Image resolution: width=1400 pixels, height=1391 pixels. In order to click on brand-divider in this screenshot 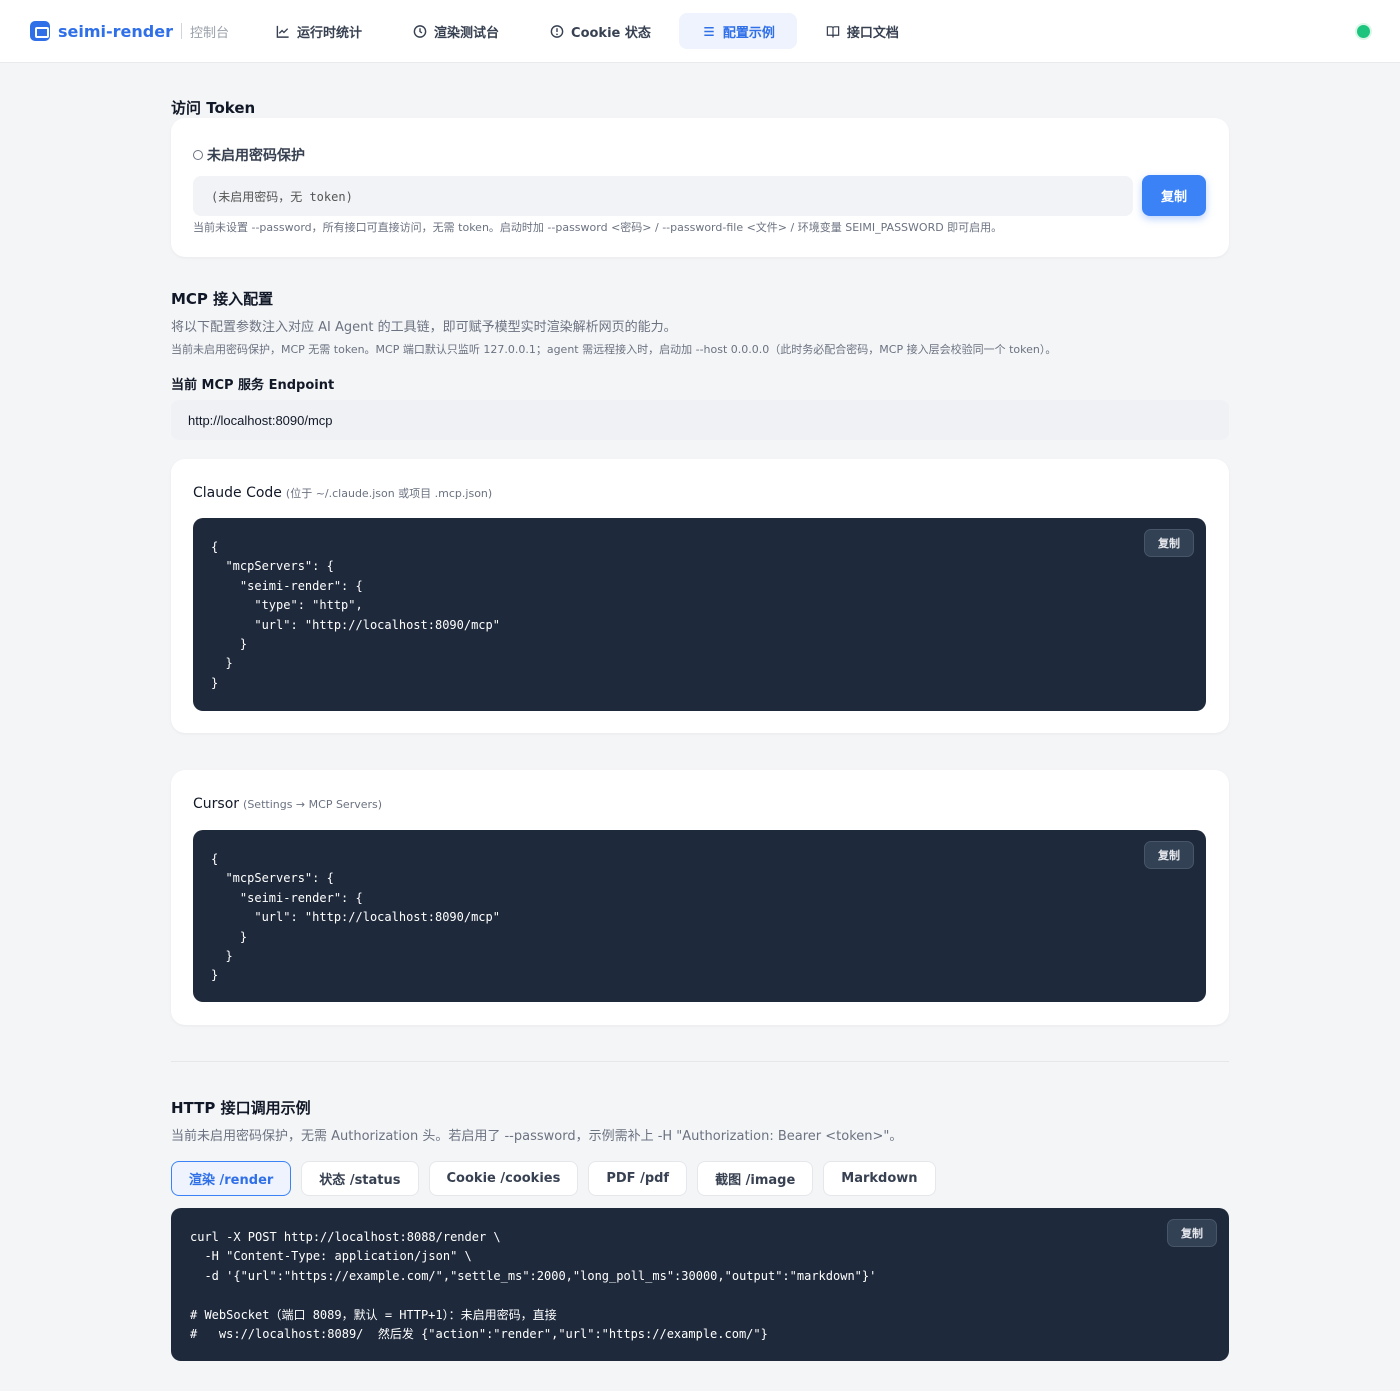, I will do `click(181, 31)`.